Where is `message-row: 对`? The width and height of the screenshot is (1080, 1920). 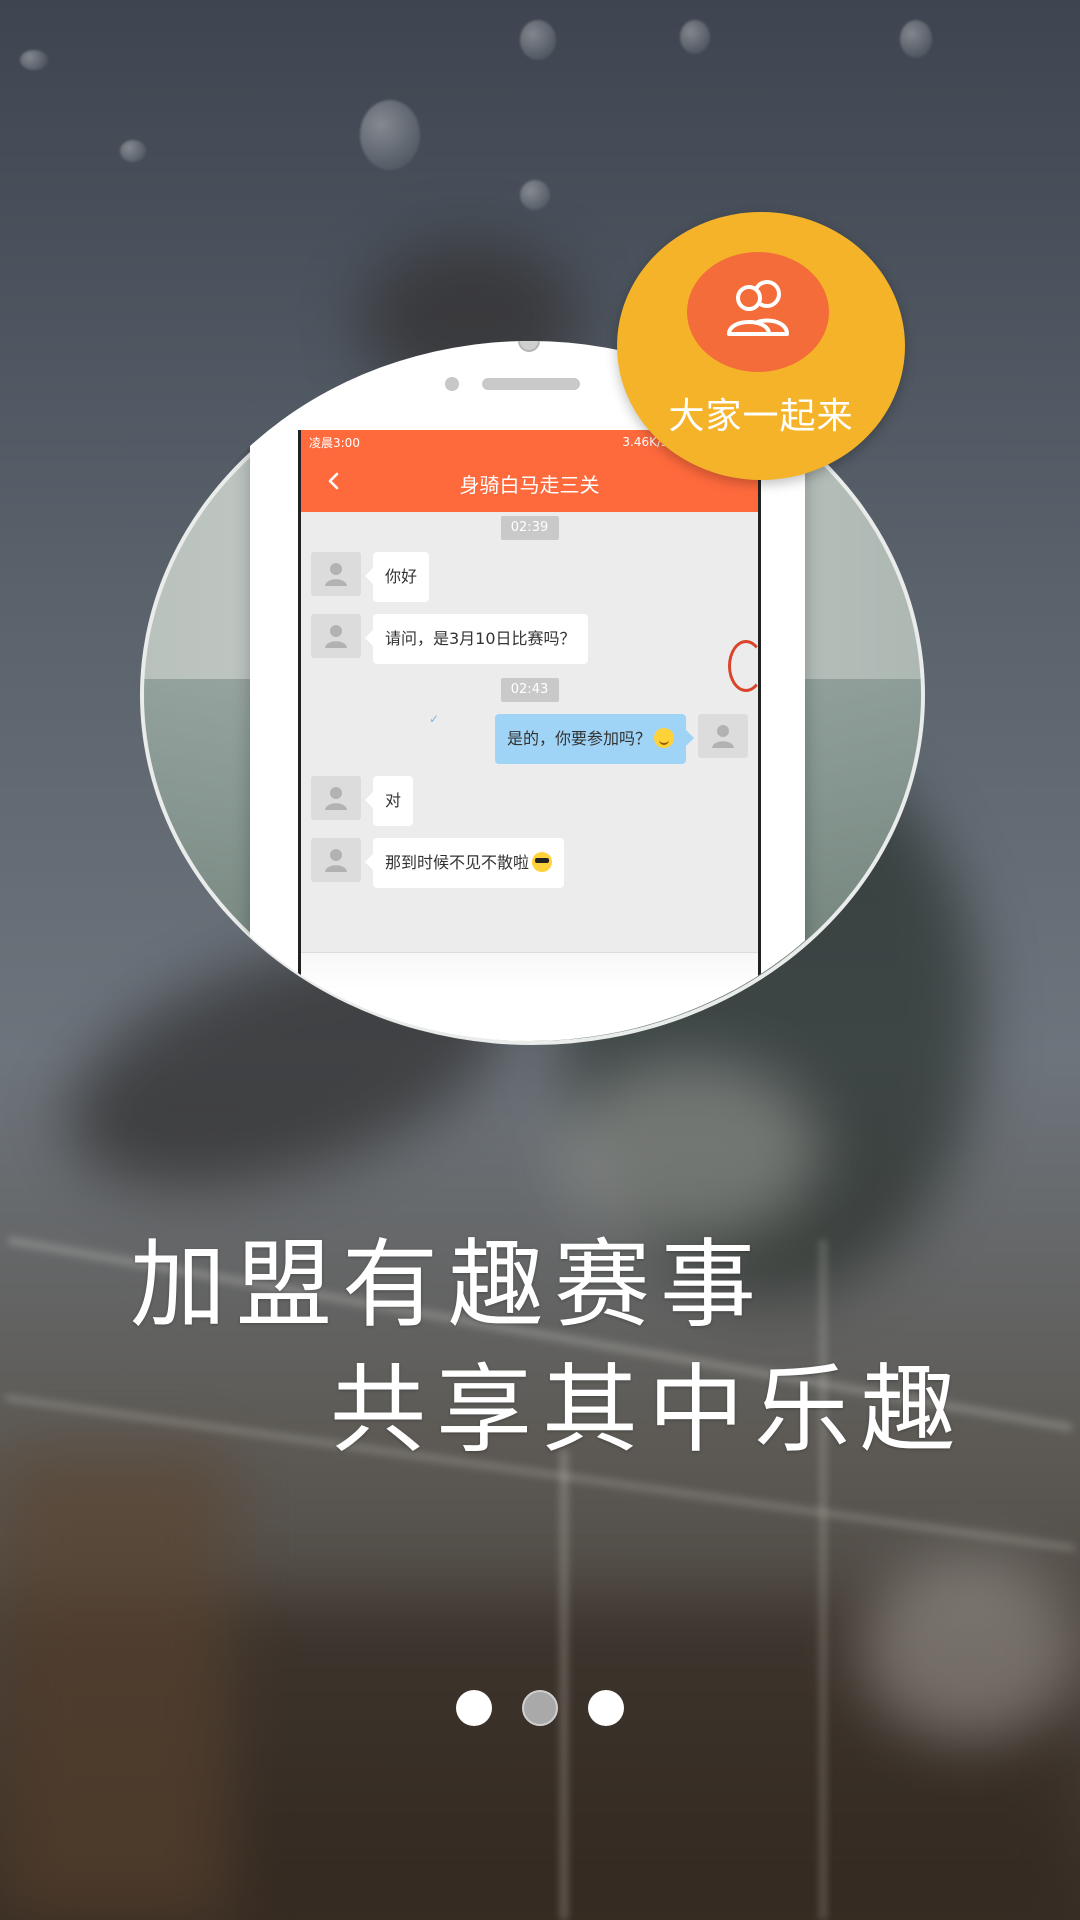 message-row: 对 is located at coordinates (529, 801).